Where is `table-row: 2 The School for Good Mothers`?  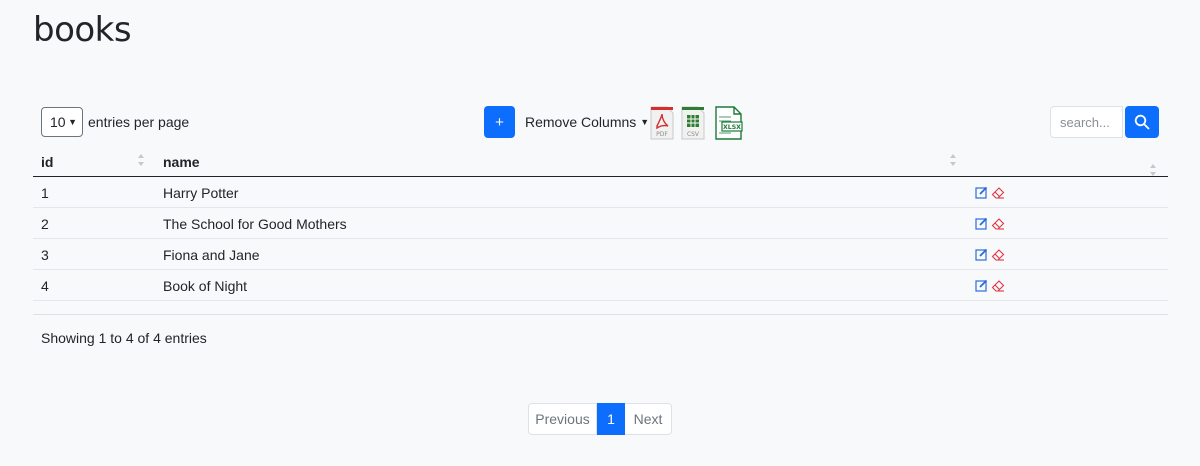
table-row: 2 The School for Good Mothers is located at coordinates (600, 223).